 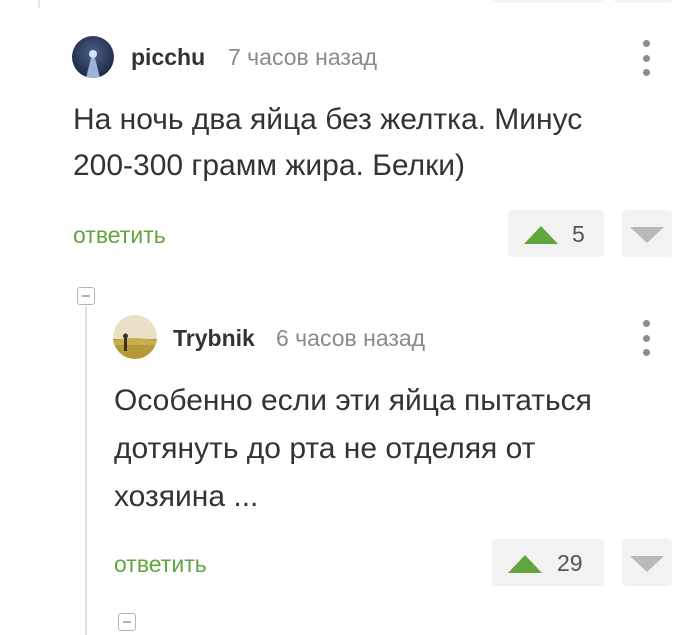 I want to click on comment-time: 6 часов назад, so click(x=350, y=338).